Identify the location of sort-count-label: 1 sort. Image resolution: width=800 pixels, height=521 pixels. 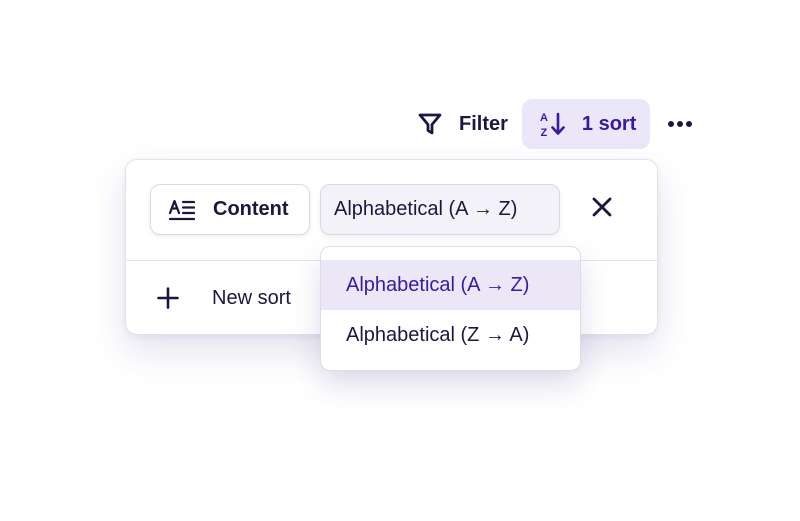
(609, 123).